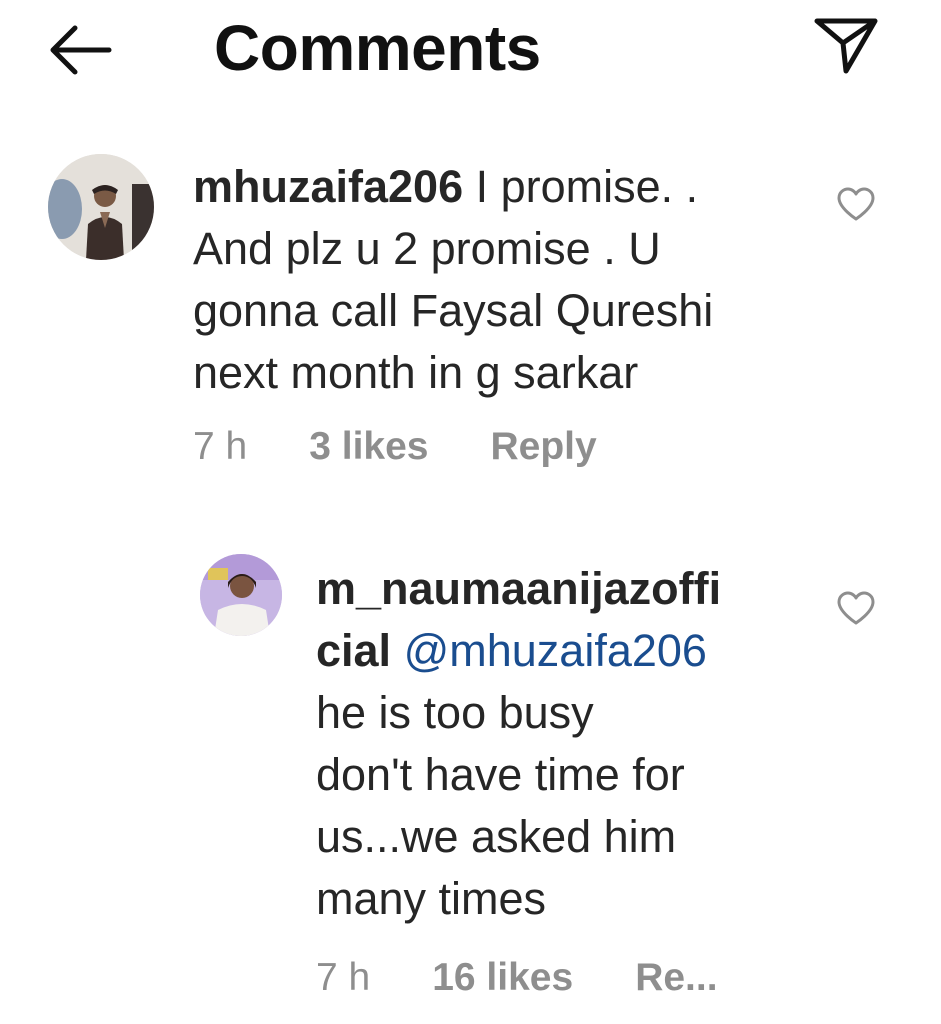  Describe the element at coordinates (453, 310) in the screenshot. I see `comment-text-line: gonna call Faysal Qureshi` at that location.